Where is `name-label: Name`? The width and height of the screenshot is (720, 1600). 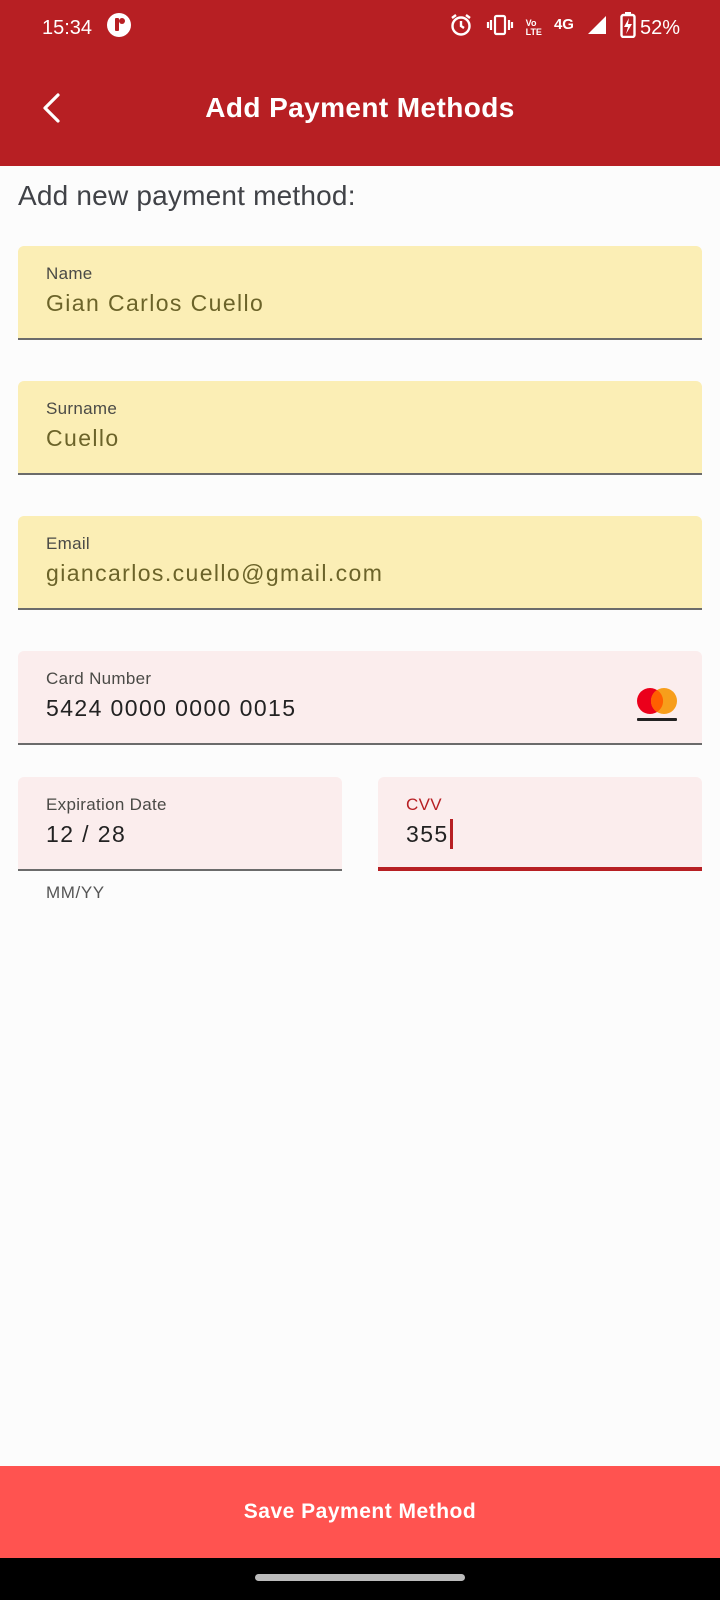
name-label: Name is located at coordinates (69, 273).